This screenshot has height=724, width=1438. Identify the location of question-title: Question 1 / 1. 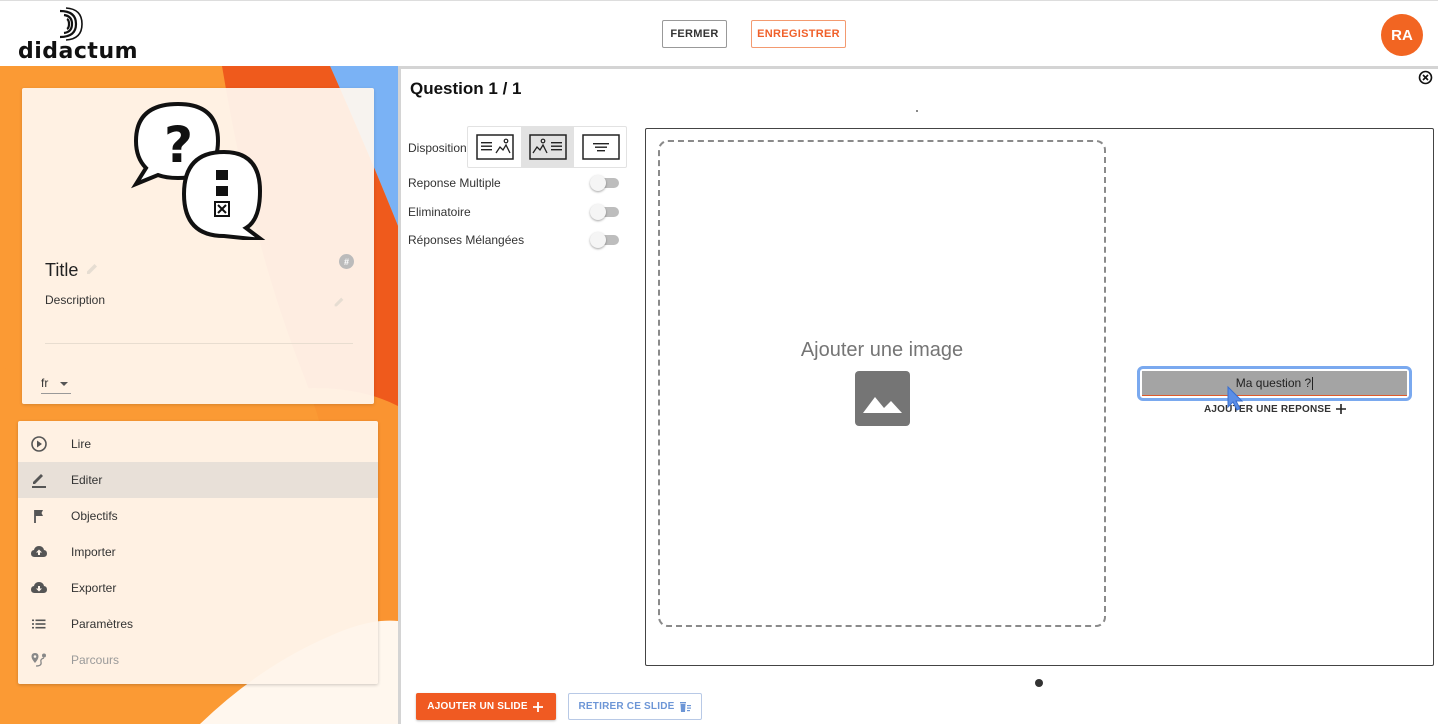
(466, 88).